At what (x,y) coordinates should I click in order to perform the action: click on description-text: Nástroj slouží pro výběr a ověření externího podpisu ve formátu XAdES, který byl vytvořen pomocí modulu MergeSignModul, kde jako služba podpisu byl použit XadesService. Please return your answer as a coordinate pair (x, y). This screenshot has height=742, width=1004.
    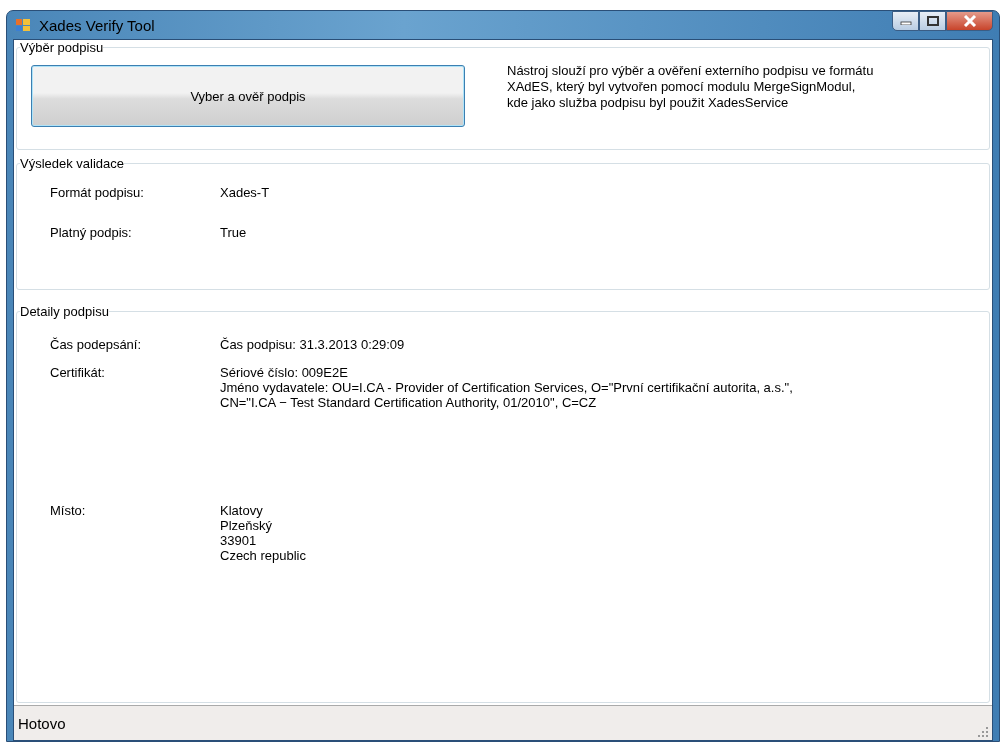
    Looking at the image, I should click on (690, 87).